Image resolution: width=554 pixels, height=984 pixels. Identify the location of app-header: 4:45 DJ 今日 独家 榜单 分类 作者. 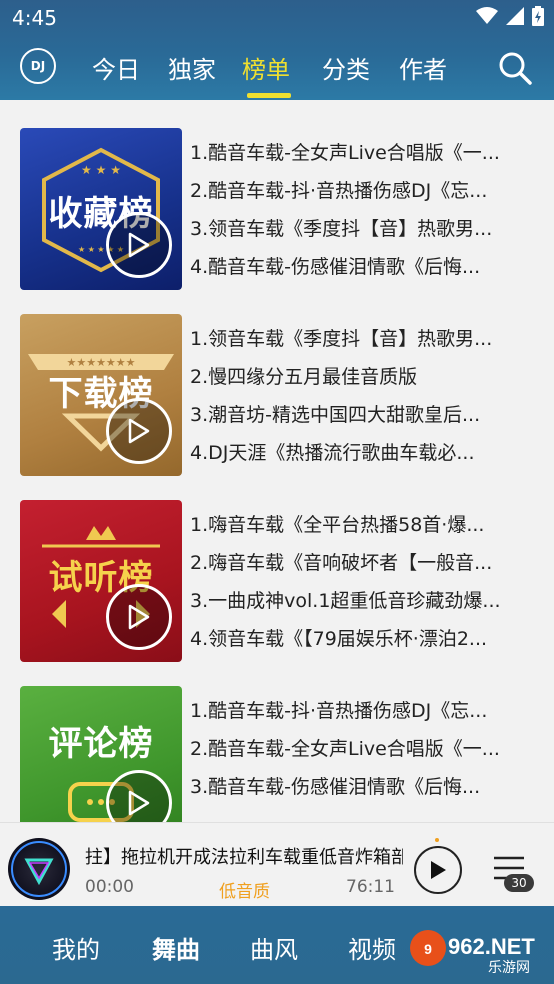
(277, 50).